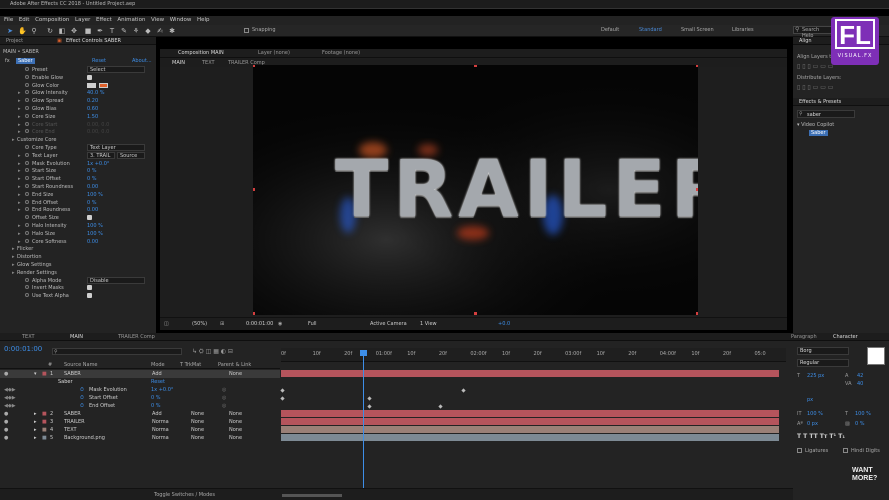 The image size is (889, 500). I want to click on timeline-layer-row: ● ▾ ■ 1 SABER Add None, so click(140, 374).